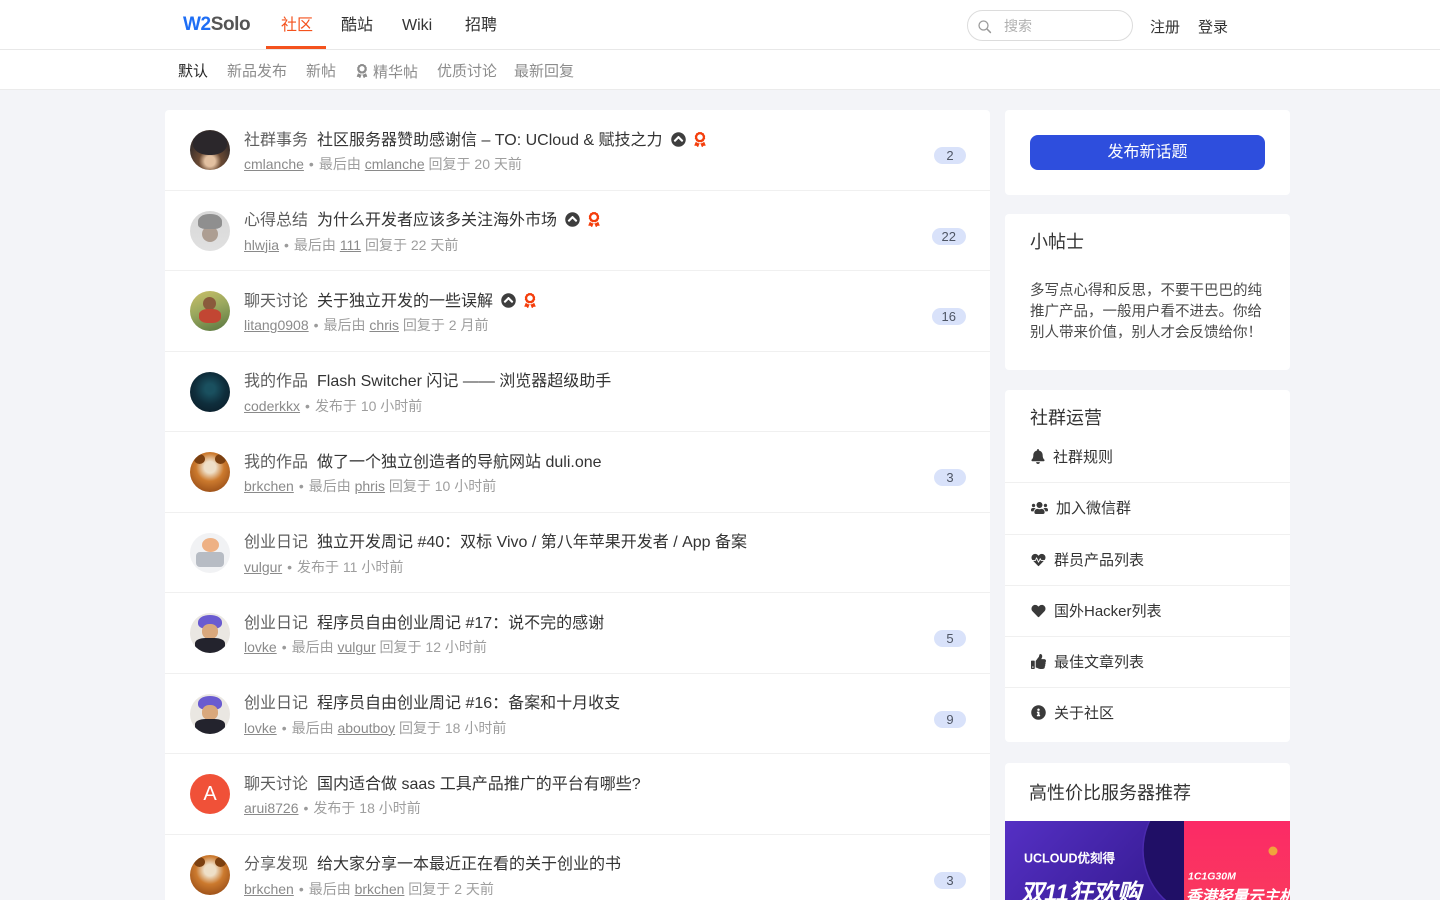 The height and width of the screenshot is (900, 1440). I want to click on svg-text: UCLOUD优刻得, so click(1069, 858).